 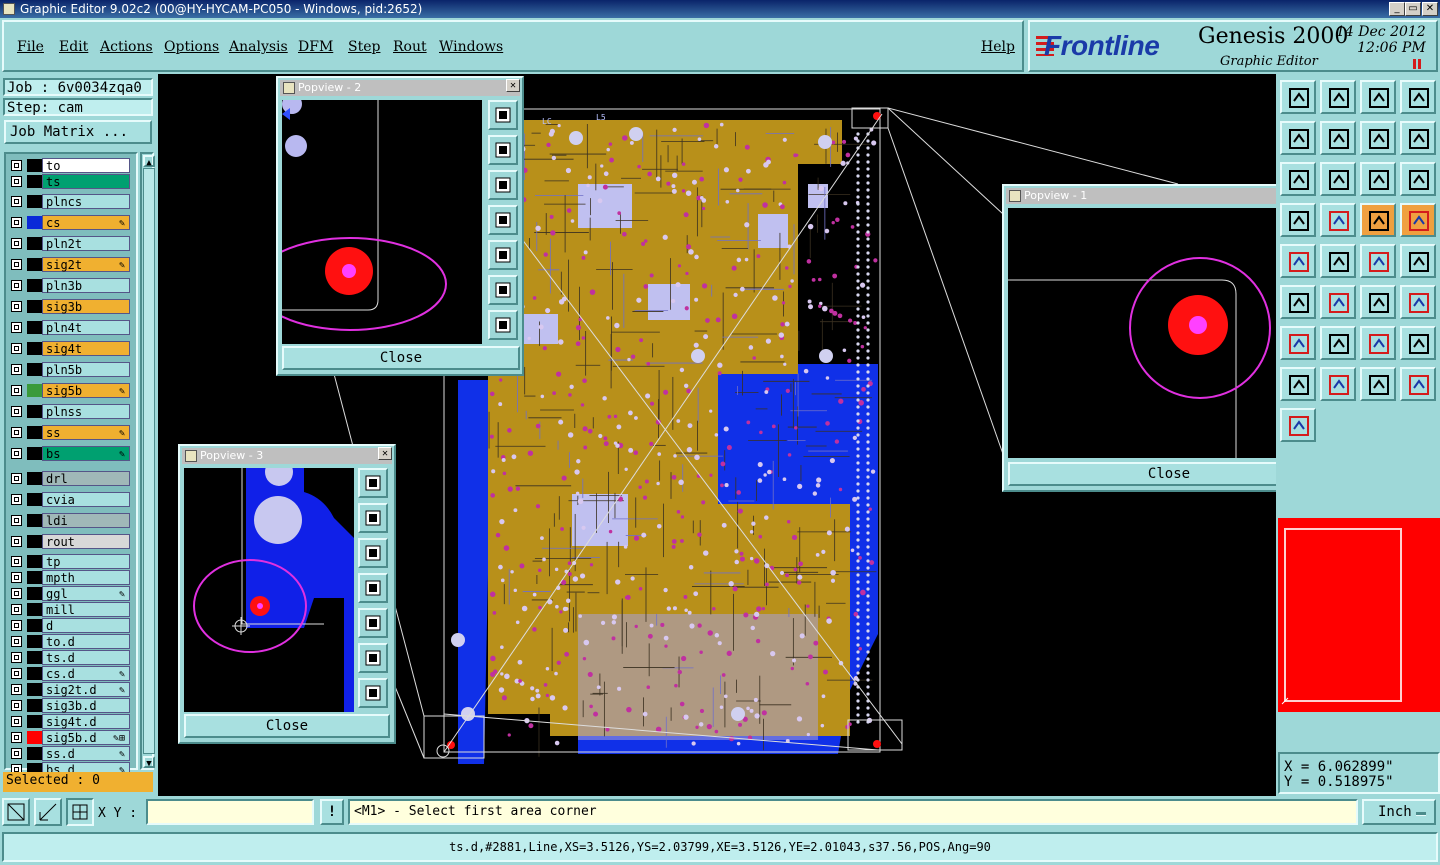 What do you see at coordinates (30, 47) in the screenshot?
I see `menu-file: File` at bounding box center [30, 47].